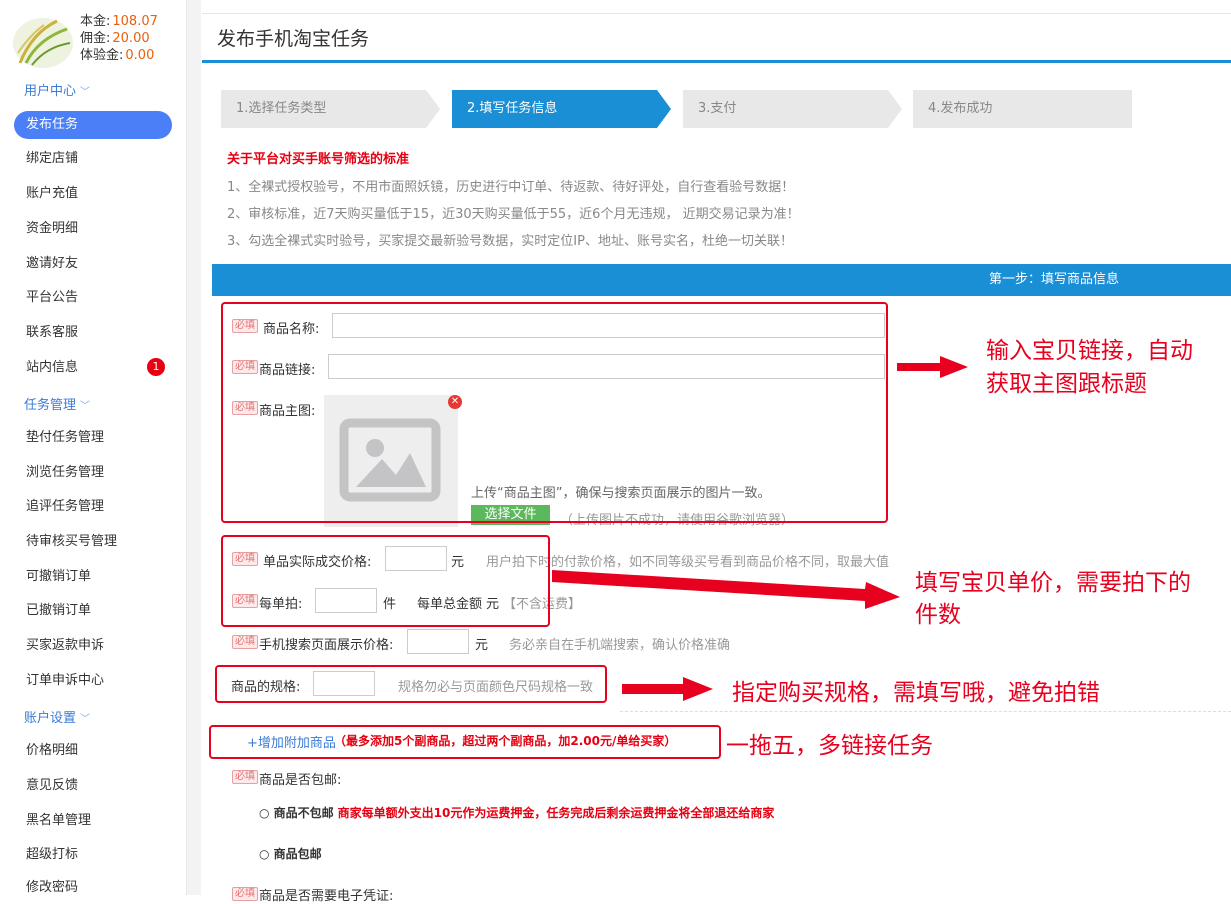 The height and width of the screenshot is (904, 1231). Describe the element at coordinates (1089, 351) in the screenshot. I see `annotation-text-1: 输入宝贝链接，自动` at that location.